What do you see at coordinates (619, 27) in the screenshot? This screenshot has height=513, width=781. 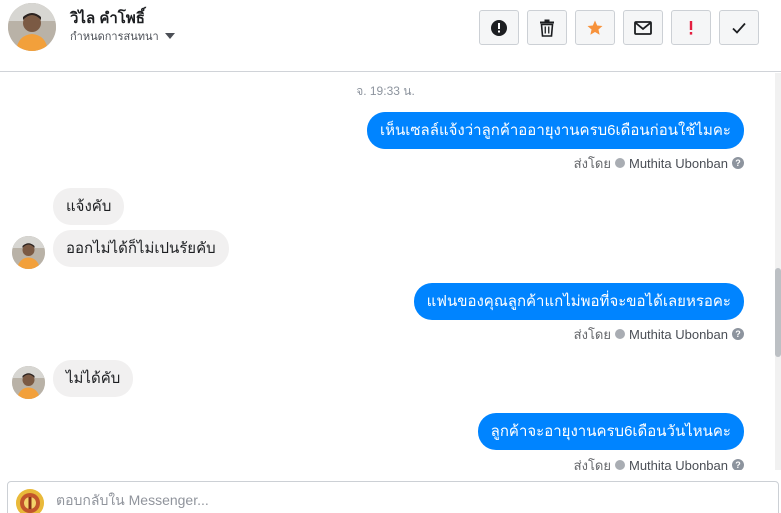 I see `conversation-toolbar` at bounding box center [619, 27].